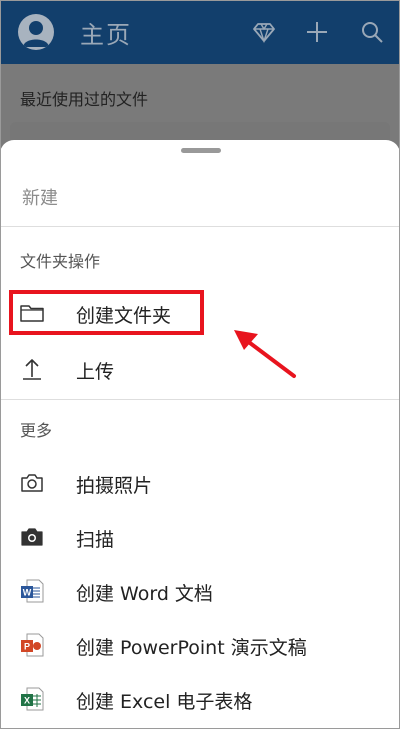  What do you see at coordinates (32, 645) in the screenshot?
I see `powerpoint-icon: P` at bounding box center [32, 645].